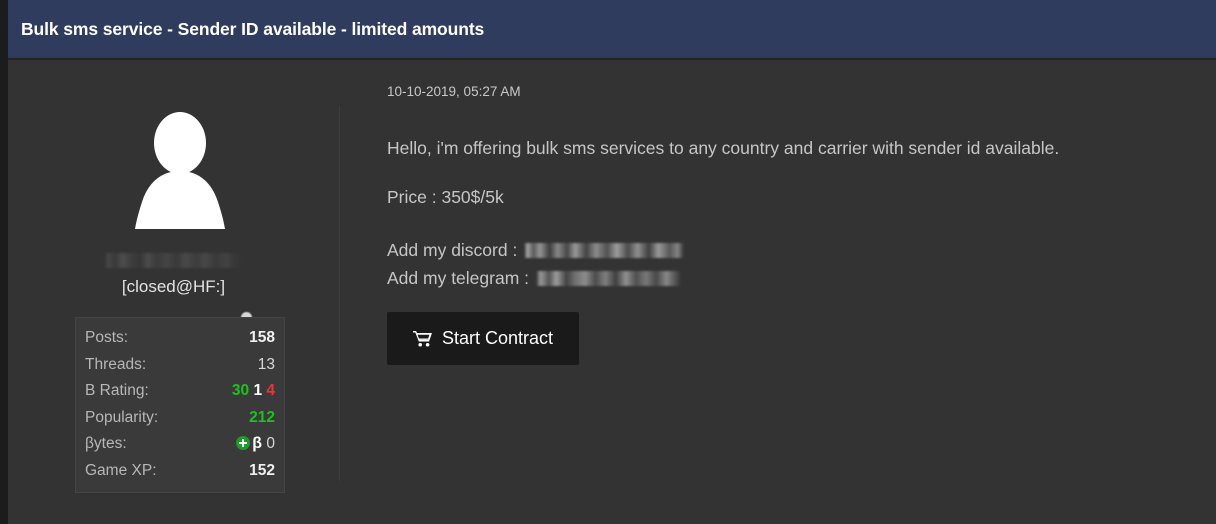 The width and height of the screenshot is (1216, 524). I want to click on stat-value-bytes: β 0, so click(255, 444).